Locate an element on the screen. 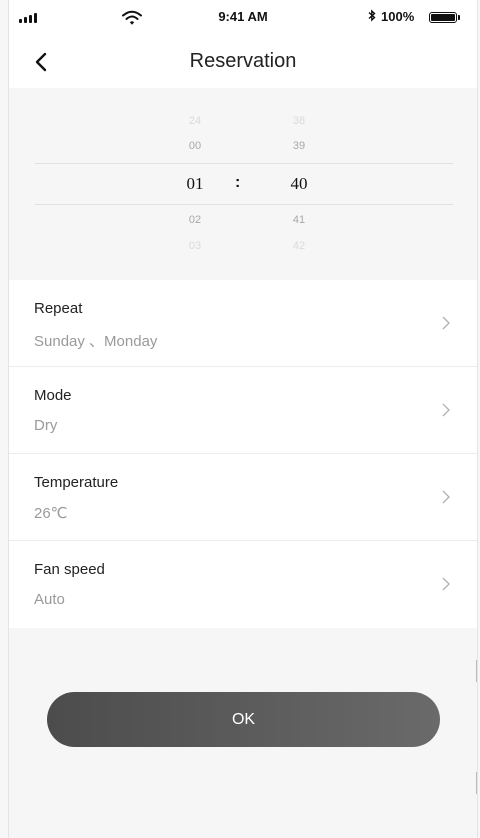 This screenshot has height=838, width=480. temperature-value: 26℃ is located at coordinates (51, 513).